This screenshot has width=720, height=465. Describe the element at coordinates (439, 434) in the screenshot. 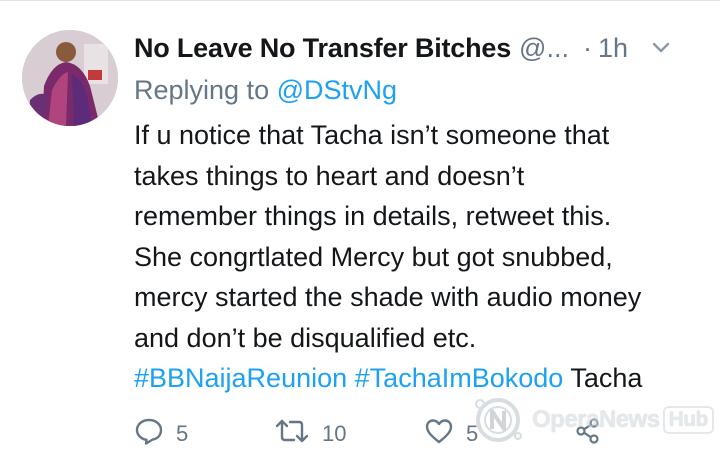

I see `heart-icon` at that location.